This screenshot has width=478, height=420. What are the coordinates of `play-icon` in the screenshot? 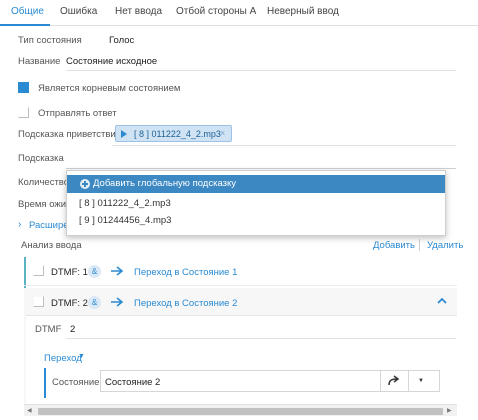 It's located at (124, 134).